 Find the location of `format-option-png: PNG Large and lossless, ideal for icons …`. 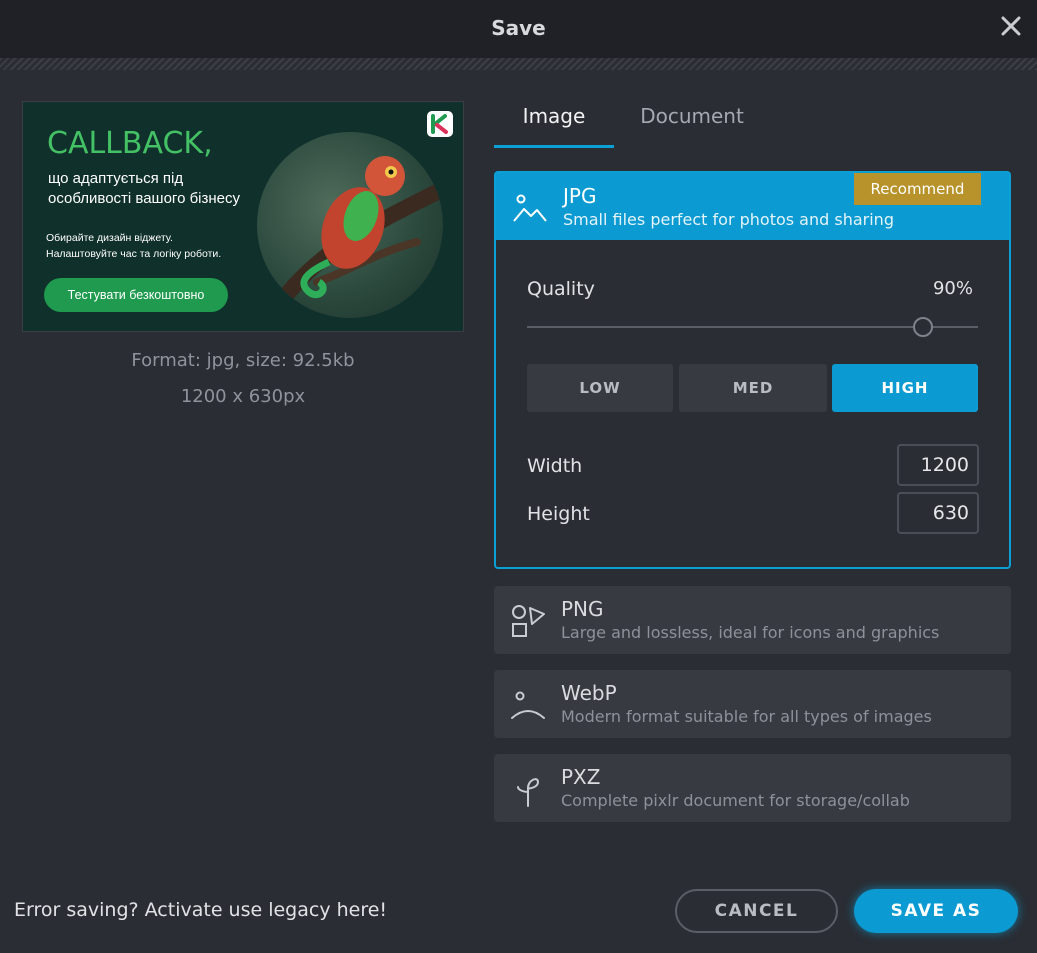

format-option-png: PNG Large and lossless, ideal for icons … is located at coordinates (752, 620).